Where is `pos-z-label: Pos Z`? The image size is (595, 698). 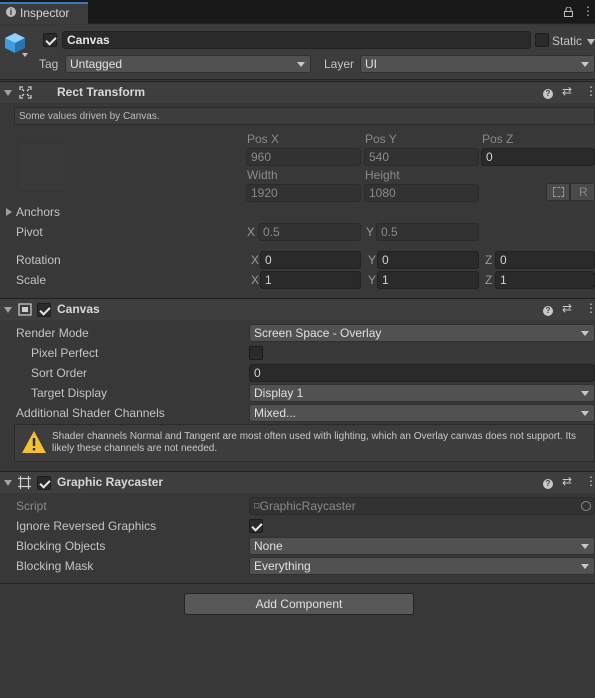
pos-z-label: Pos Z is located at coordinates (498, 139).